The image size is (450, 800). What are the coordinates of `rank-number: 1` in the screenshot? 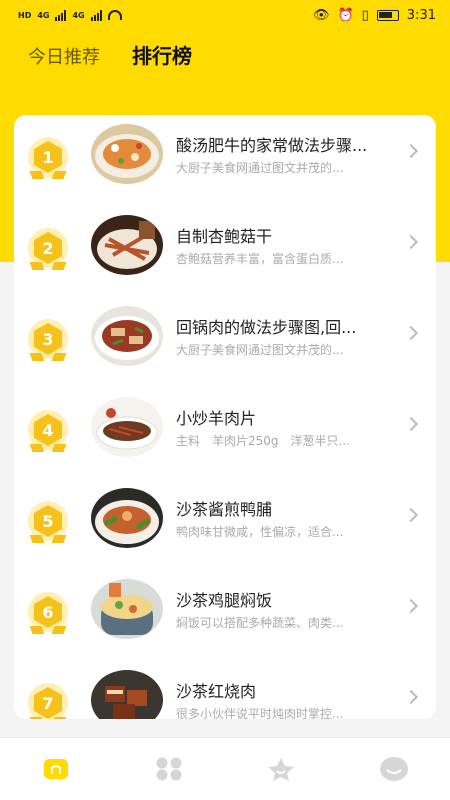 It's located at (48, 157).